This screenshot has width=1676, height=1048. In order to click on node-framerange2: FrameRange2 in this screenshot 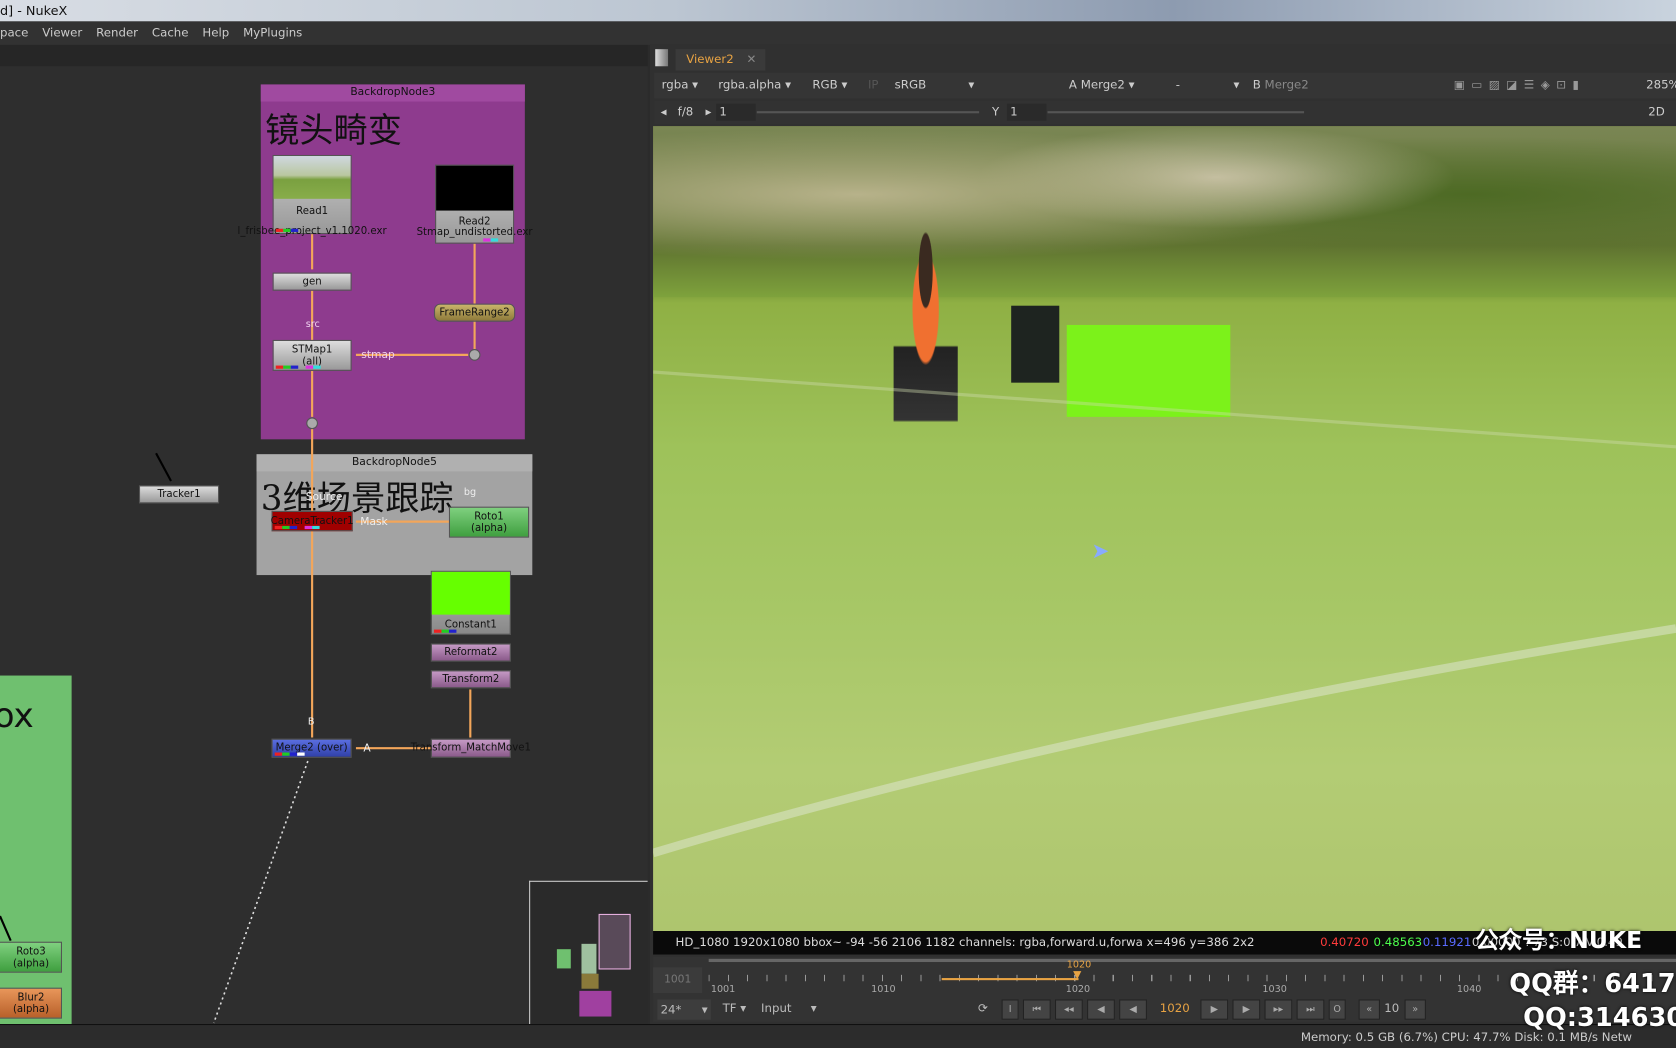, I will do `click(474, 312)`.